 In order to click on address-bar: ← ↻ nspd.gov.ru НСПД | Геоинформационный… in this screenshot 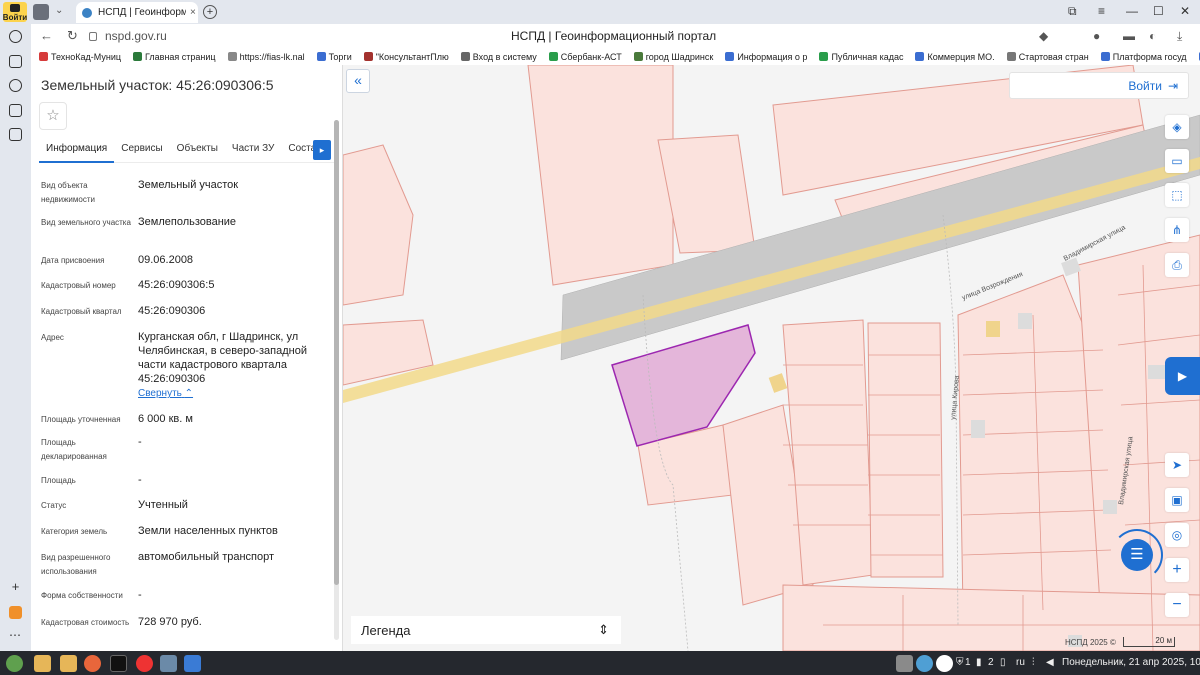, I will do `click(615, 36)`.